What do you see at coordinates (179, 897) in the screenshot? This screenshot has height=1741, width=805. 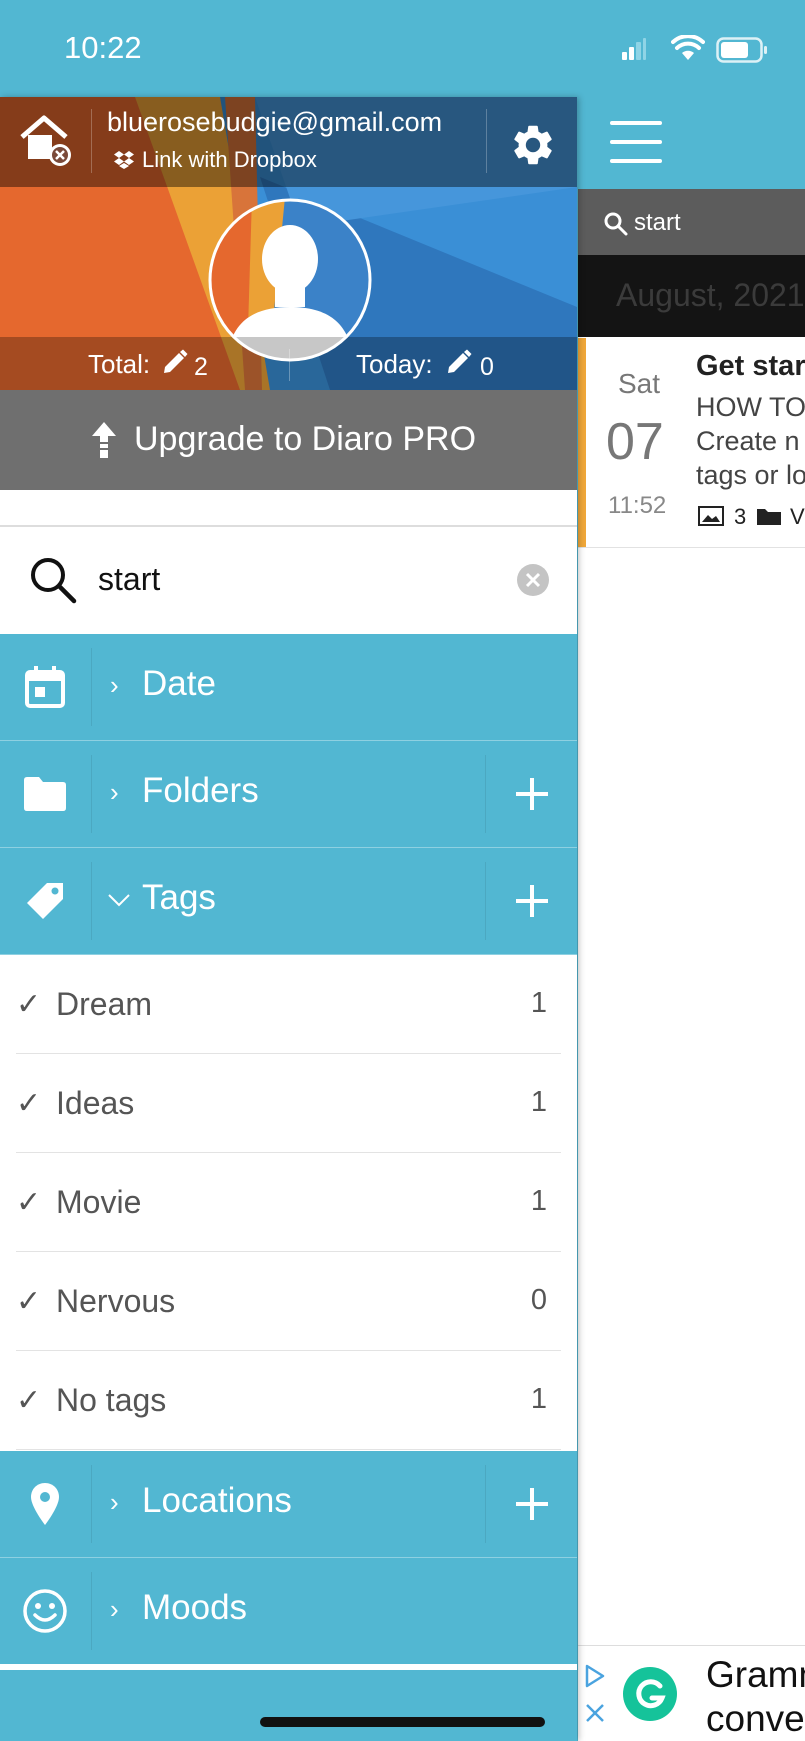 I see `section-tags-label: Tags` at bounding box center [179, 897].